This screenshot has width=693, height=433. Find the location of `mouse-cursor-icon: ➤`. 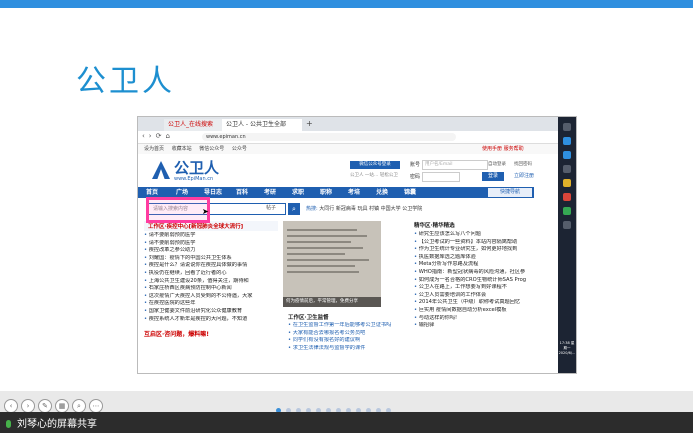

mouse-cursor-icon: ➤ is located at coordinates (205, 211).